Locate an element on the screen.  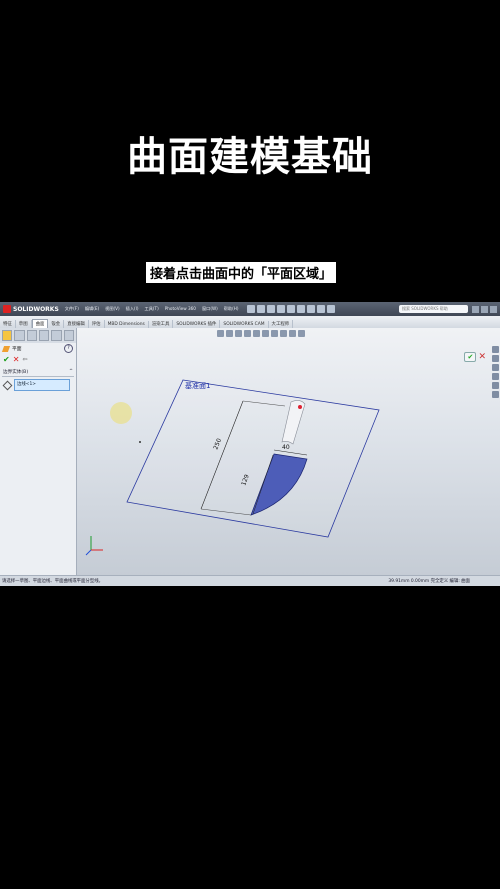
home-icon is located at coordinates (250, 309).